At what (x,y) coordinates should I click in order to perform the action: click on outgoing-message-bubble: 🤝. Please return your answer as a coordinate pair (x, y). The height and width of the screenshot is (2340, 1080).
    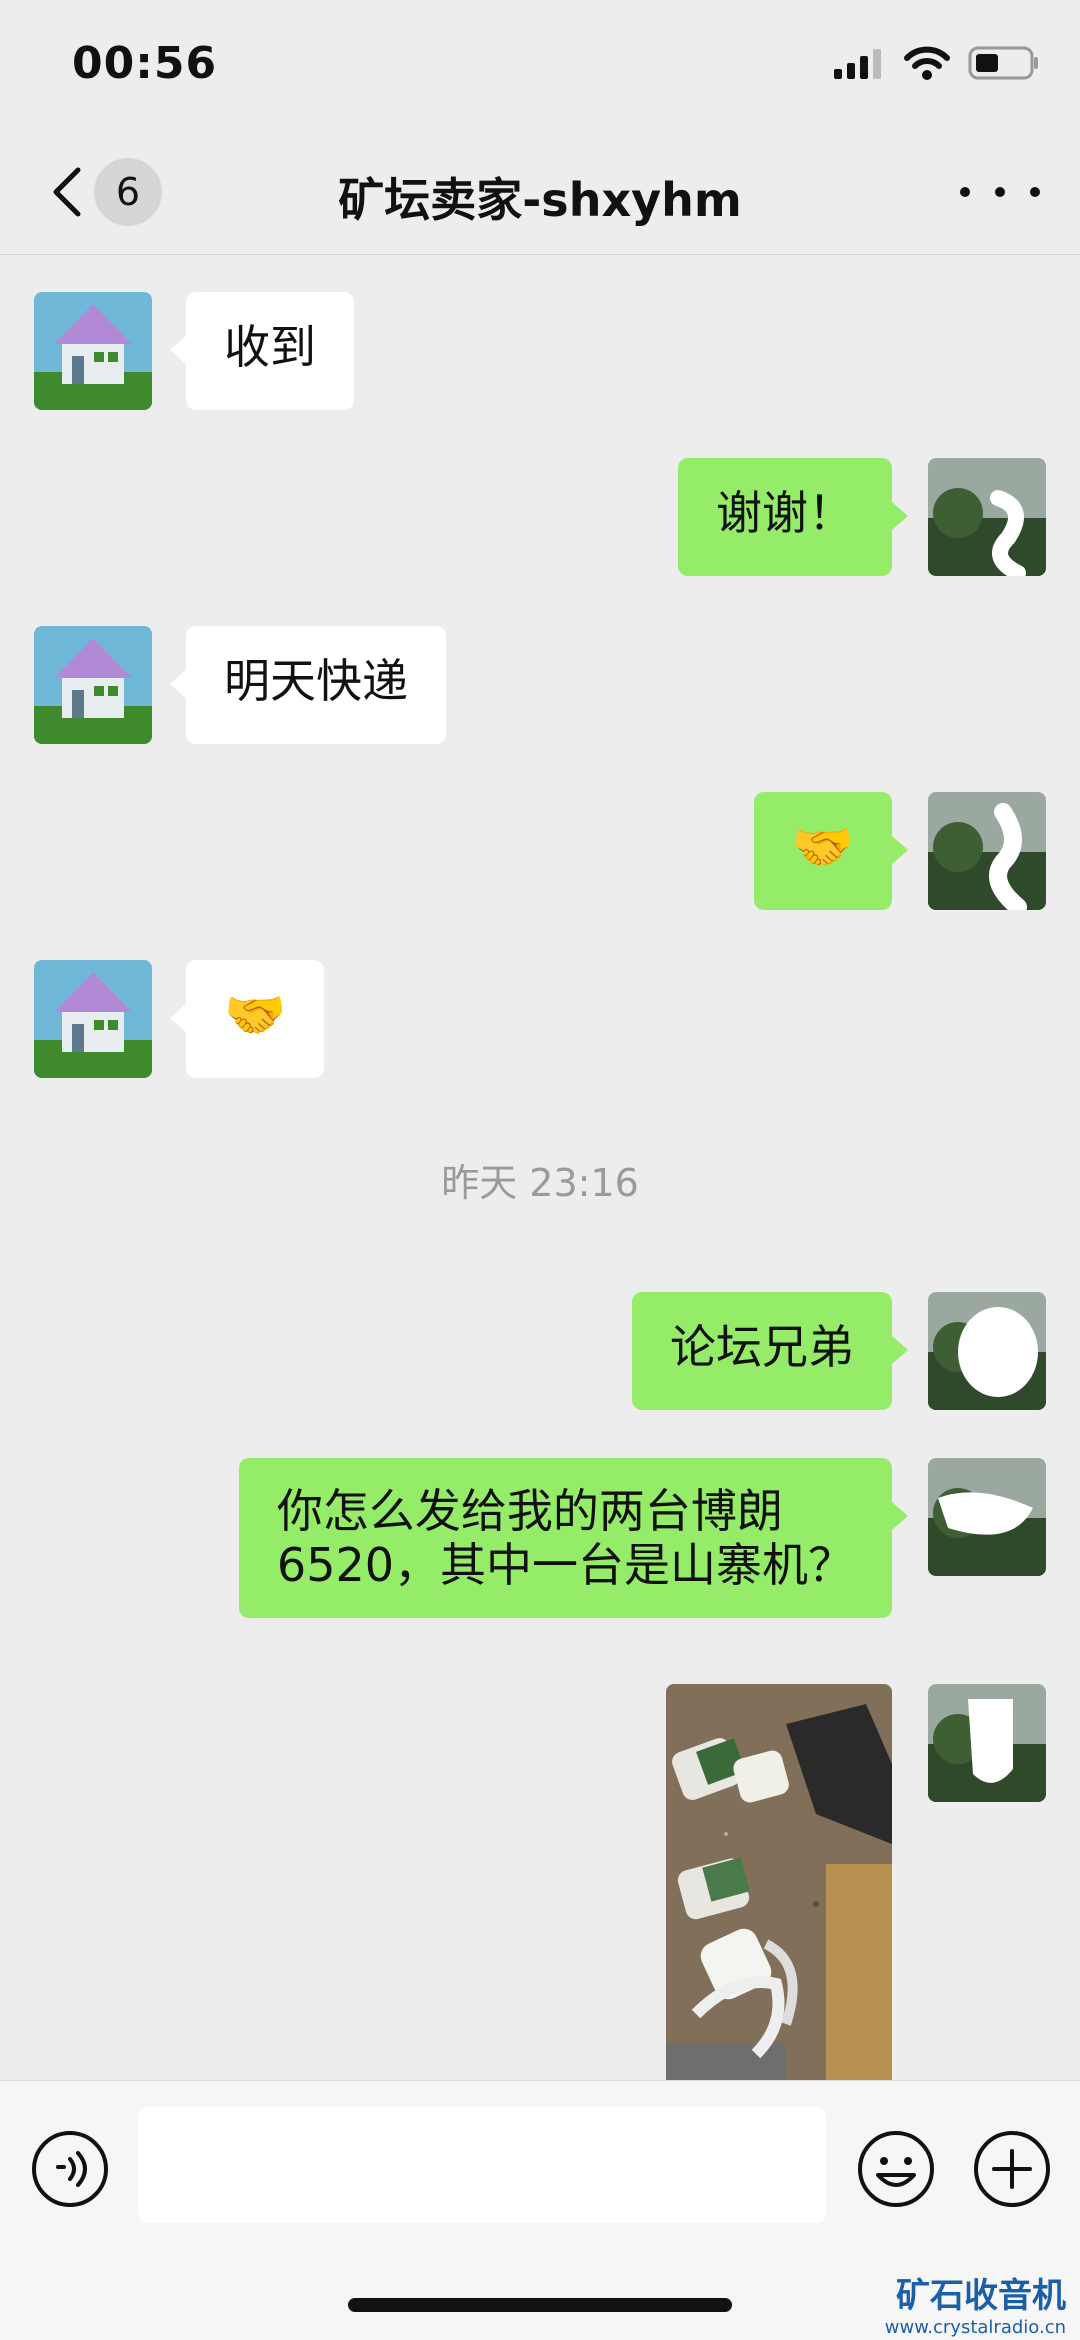
    Looking at the image, I should click on (831, 851).